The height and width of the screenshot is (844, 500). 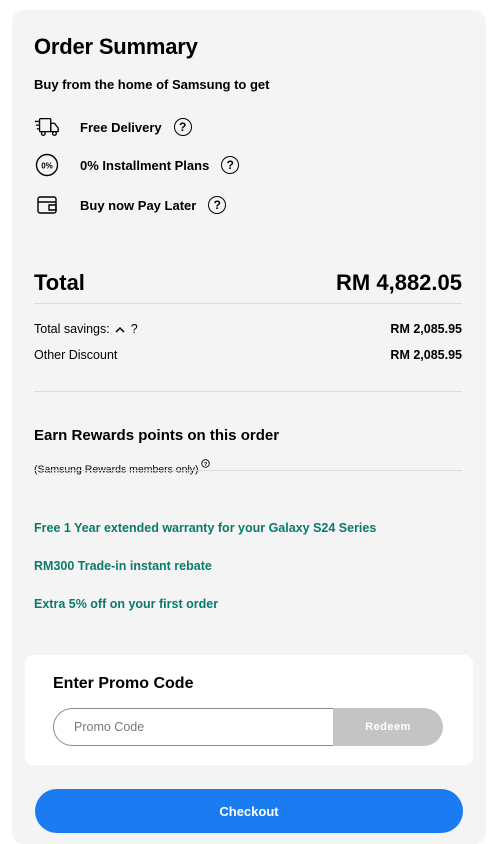 I want to click on promo-code-card: Enter Promo Code Redeem, so click(x=249, y=710).